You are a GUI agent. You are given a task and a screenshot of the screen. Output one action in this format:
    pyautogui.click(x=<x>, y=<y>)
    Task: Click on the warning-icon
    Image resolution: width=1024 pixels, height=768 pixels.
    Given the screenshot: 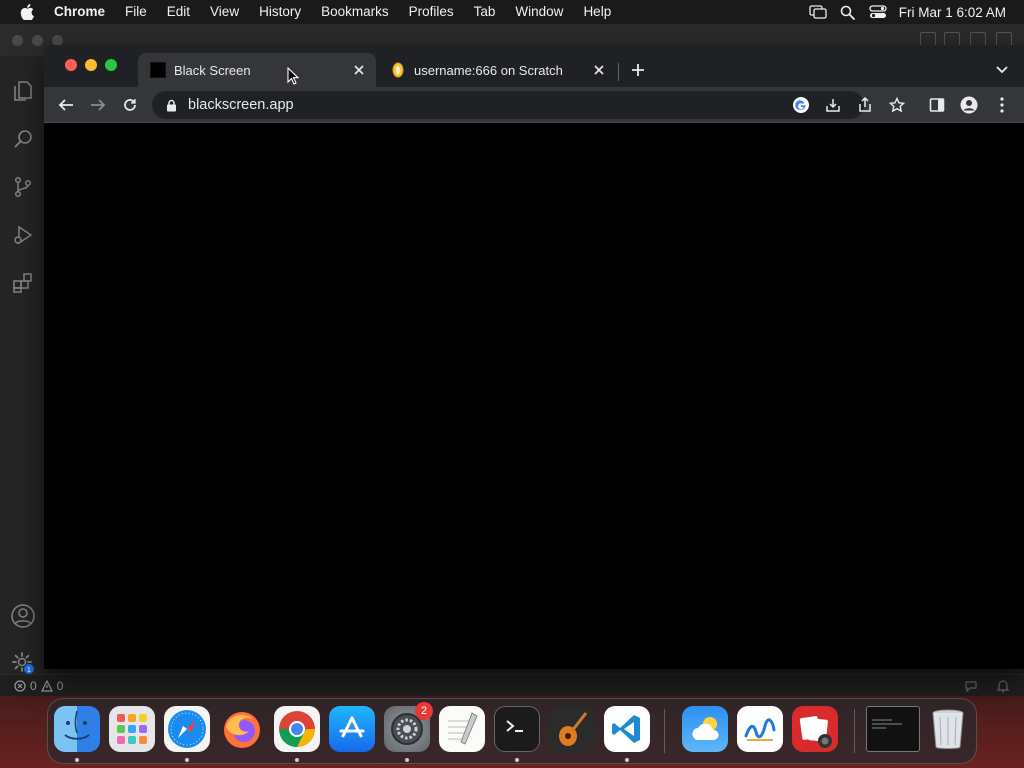 What is the action you would take?
    pyautogui.click(x=46, y=685)
    